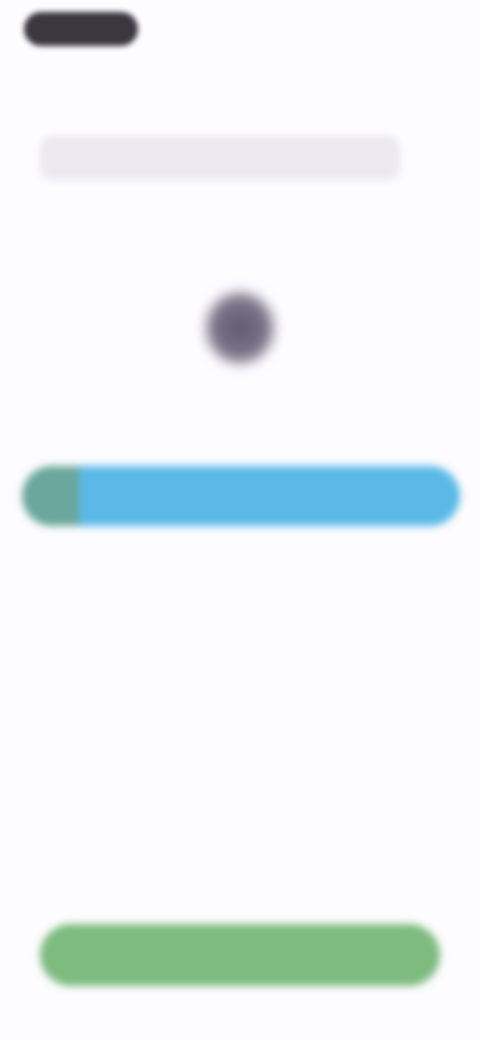 The width and height of the screenshot is (480, 1040). I want to click on progress-bar, so click(241, 496).